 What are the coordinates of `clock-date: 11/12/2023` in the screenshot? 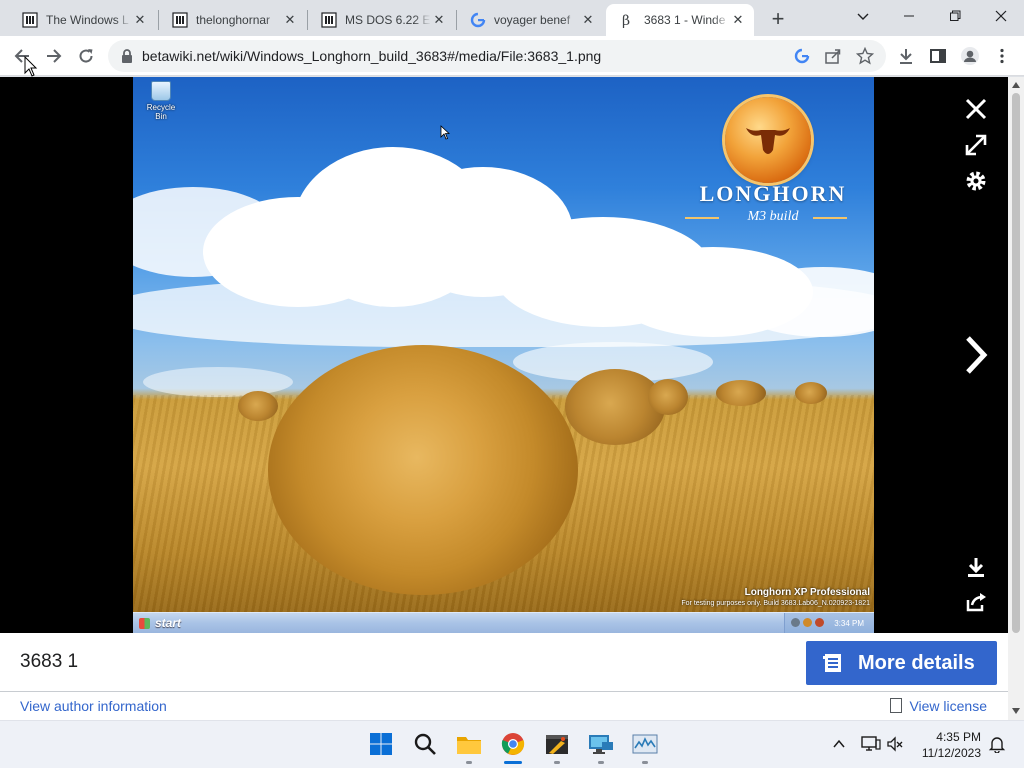 It's located at (951, 753).